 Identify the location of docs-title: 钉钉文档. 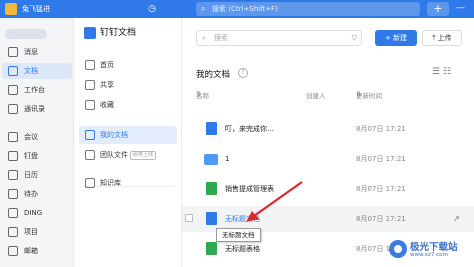
(130, 33).